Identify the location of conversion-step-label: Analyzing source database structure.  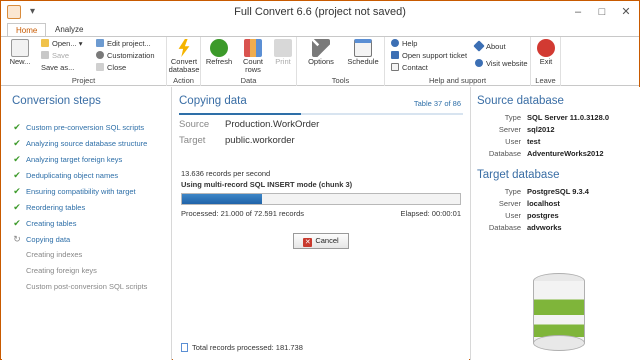
(87, 143).